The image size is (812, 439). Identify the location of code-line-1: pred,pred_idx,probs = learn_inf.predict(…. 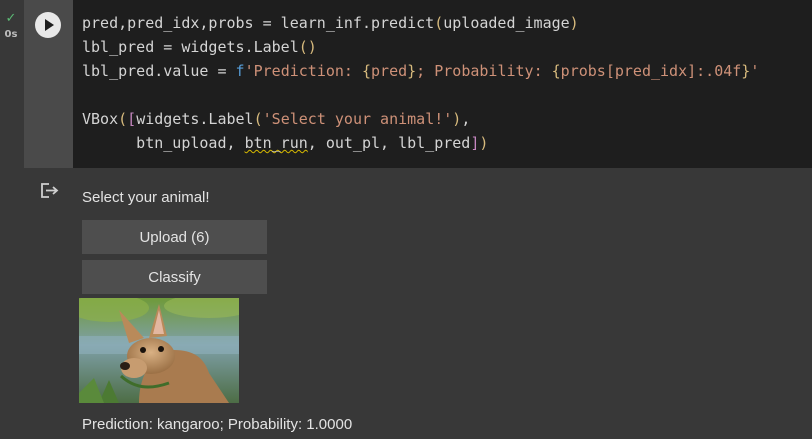
(330, 23).